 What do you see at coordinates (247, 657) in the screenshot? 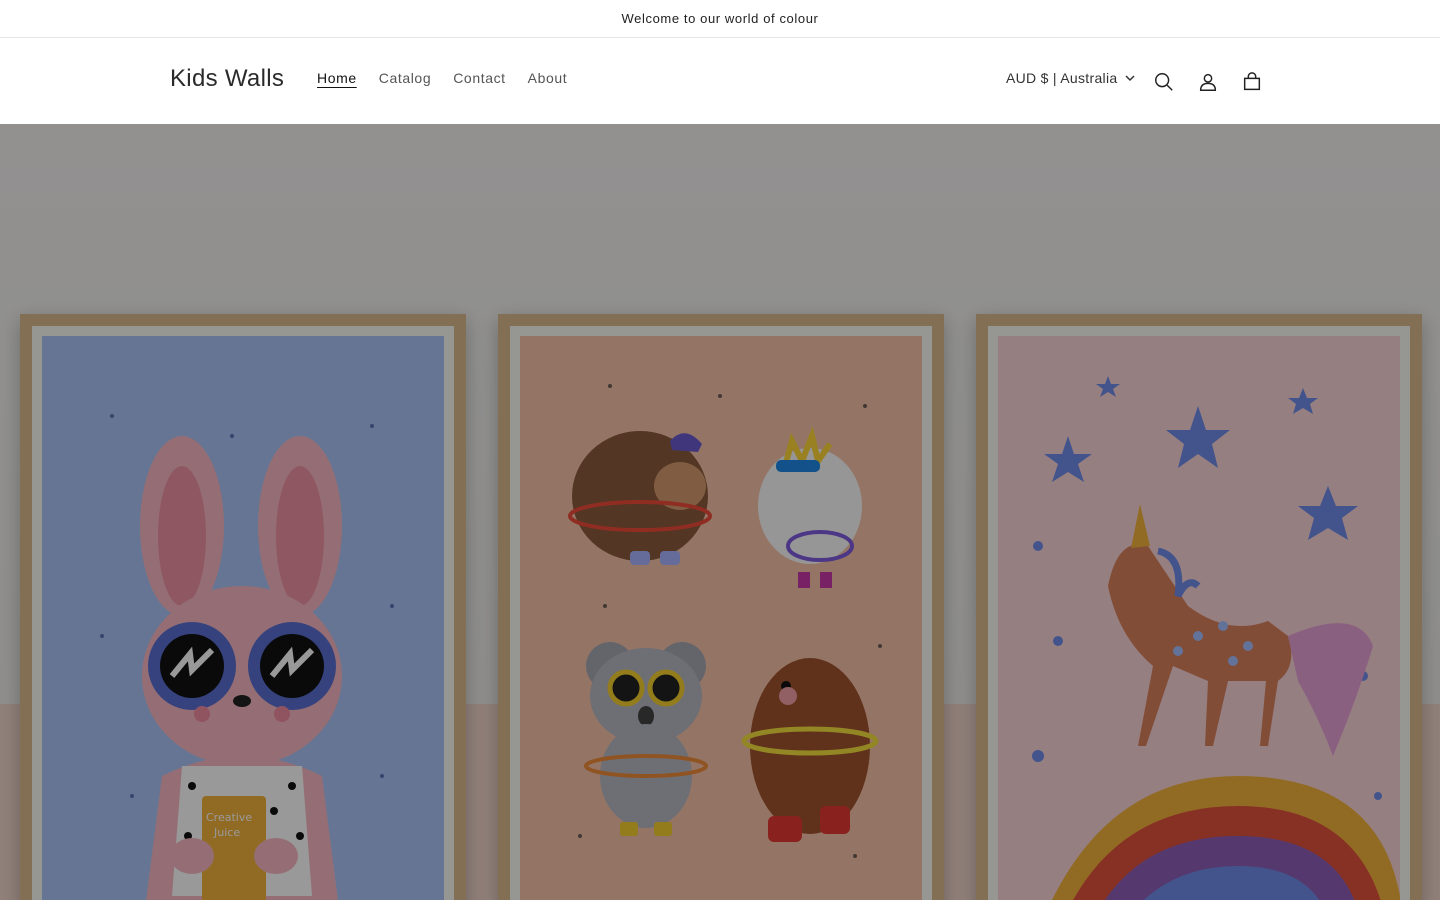
I see `bunny-illustration: Creative Juice` at bounding box center [247, 657].